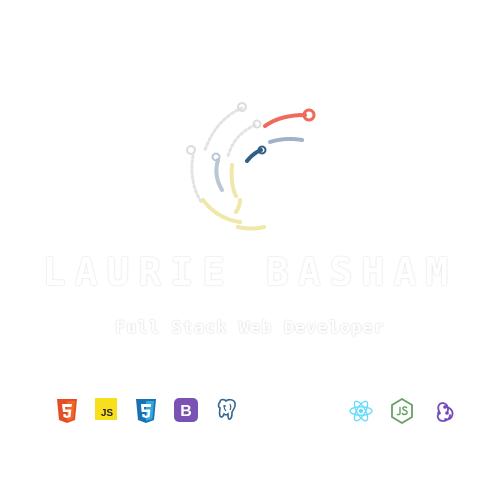 The height and width of the screenshot is (500, 500). What do you see at coordinates (223, 129) in the screenshot?
I see `logo-arc-gray-outer` at bounding box center [223, 129].